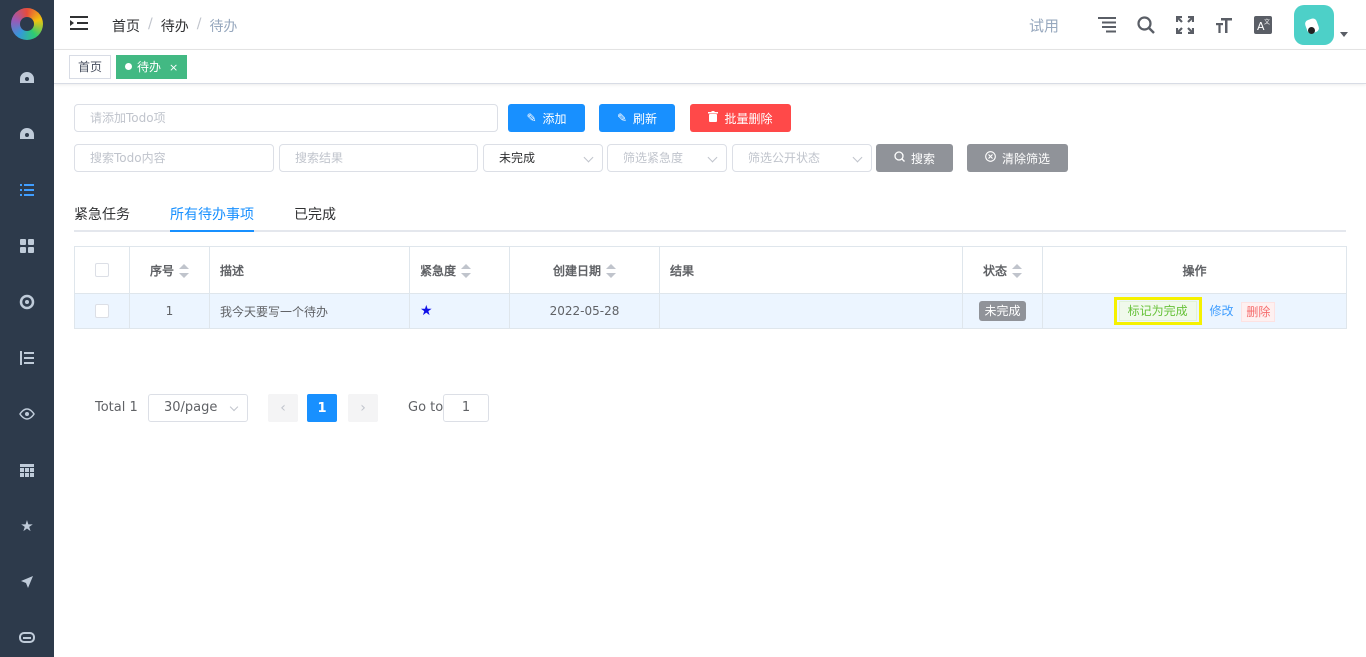 This screenshot has width=1366, height=657. What do you see at coordinates (27, 358) in the screenshot?
I see `tree-list-icon` at bounding box center [27, 358].